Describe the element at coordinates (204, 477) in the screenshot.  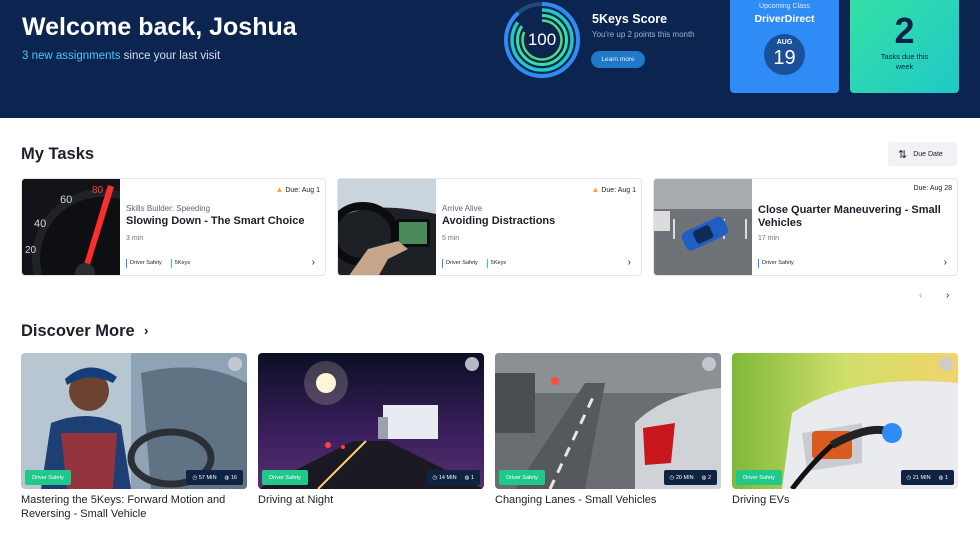
I see `clock-icon: ◷ 57 MIN` at that location.